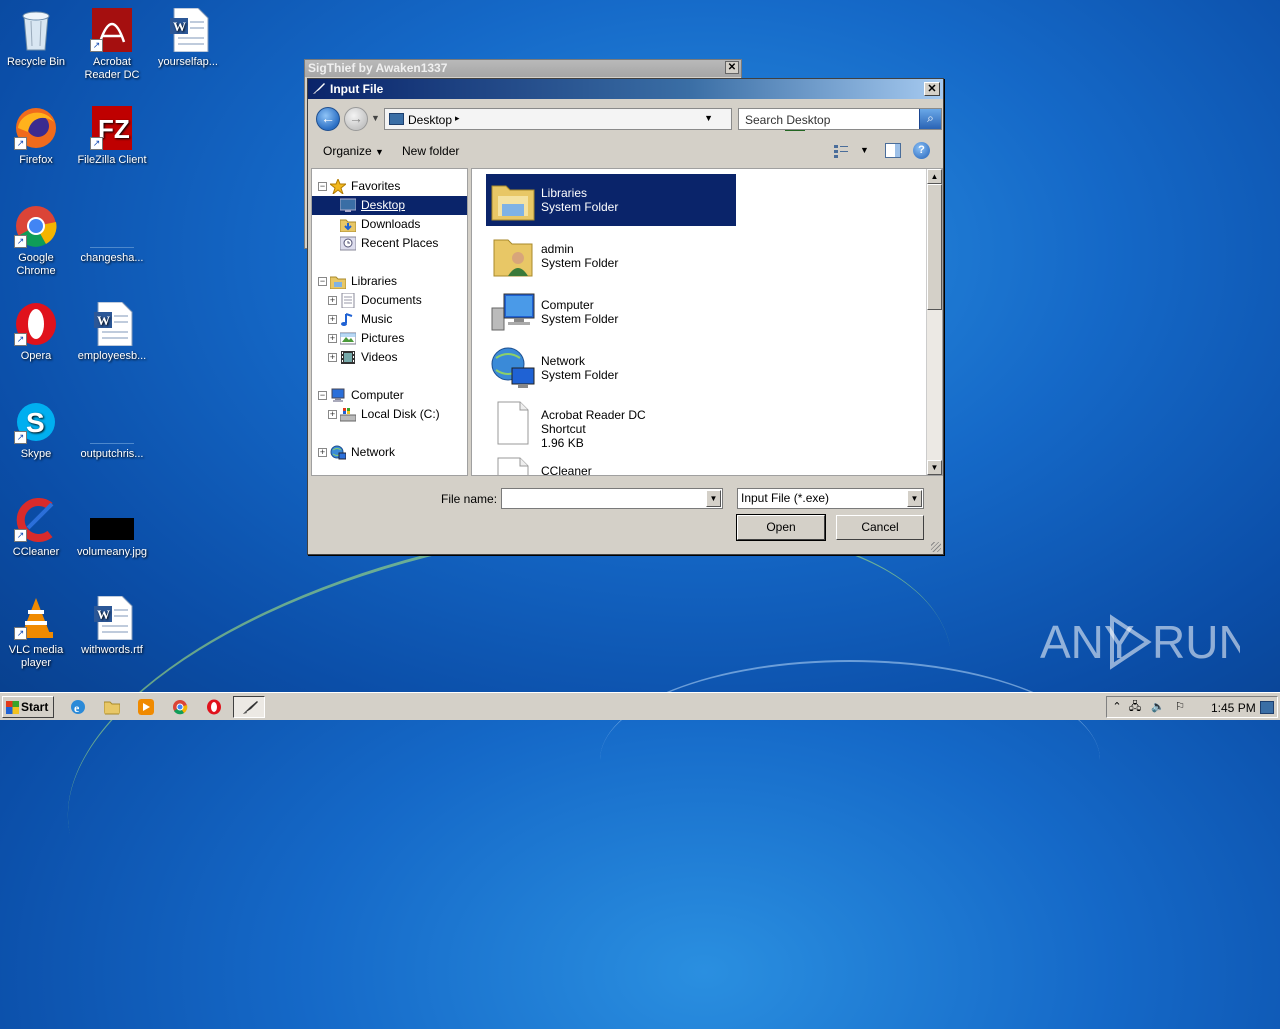 The width and height of the screenshot is (1280, 1029). I want to click on file-item-acrobat: Acrobat Reader DC Shortcut 1.96 KB, so click(611, 424).